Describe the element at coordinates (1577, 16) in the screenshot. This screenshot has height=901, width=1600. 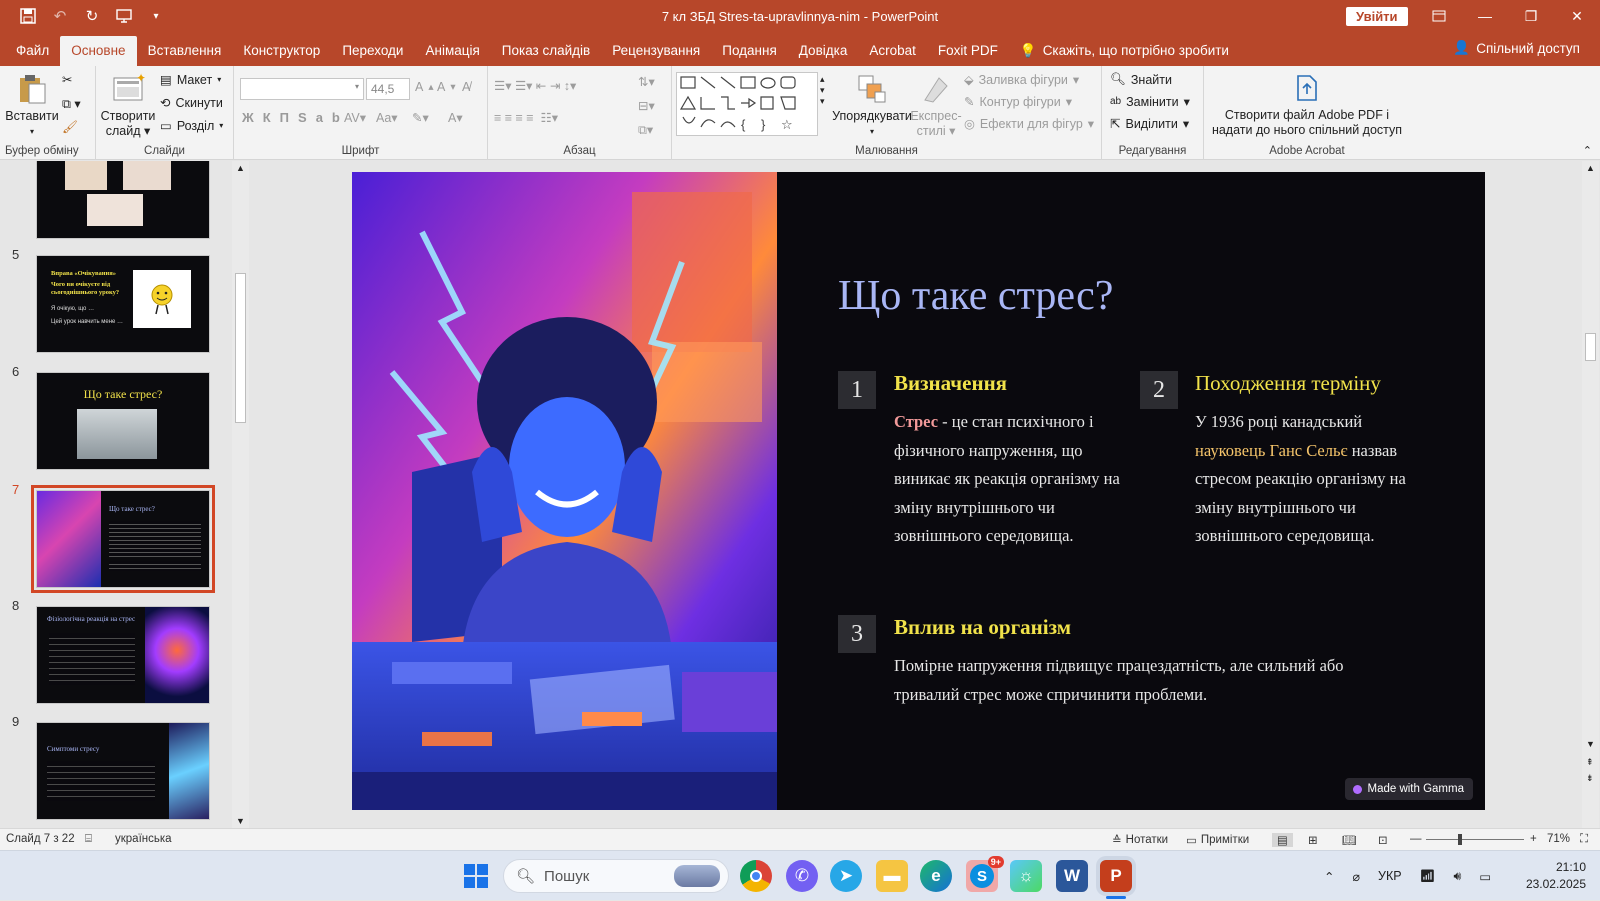
I see `close-icon: ✕` at that location.